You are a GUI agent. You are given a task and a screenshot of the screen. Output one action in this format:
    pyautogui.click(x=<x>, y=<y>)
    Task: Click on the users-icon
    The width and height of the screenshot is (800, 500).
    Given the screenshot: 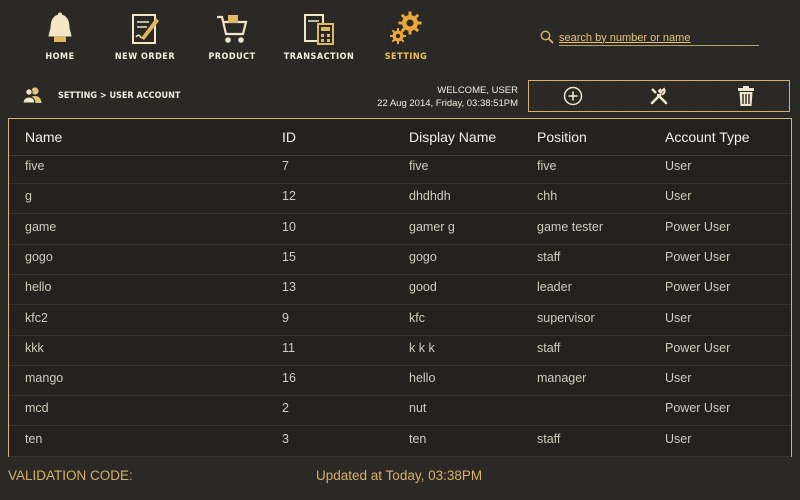 What is the action you would take?
    pyautogui.click(x=33, y=97)
    